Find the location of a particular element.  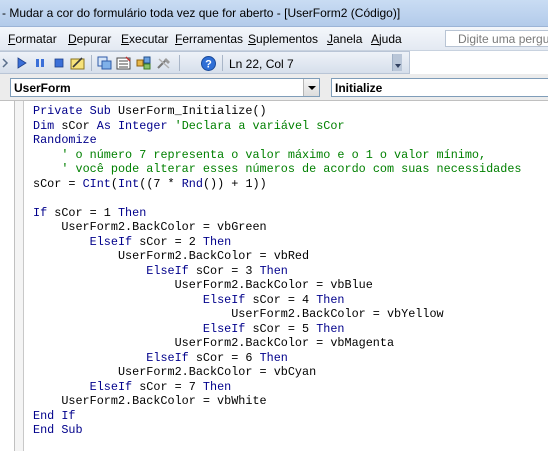

toolbar-options-button is located at coordinates (397, 62).